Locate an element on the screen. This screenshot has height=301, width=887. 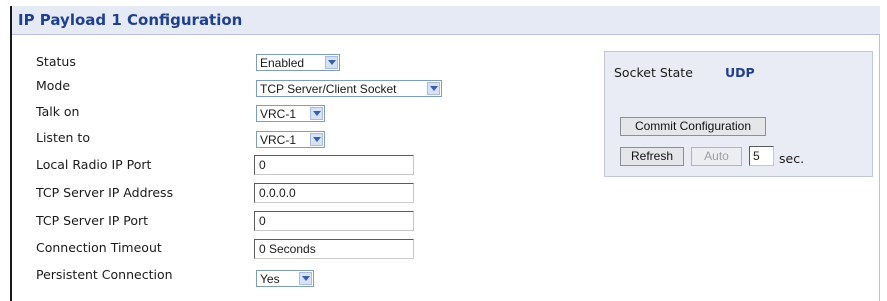
tcp-server-ip-port-label: TCP Server IP Port is located at coordinates (92, 220).